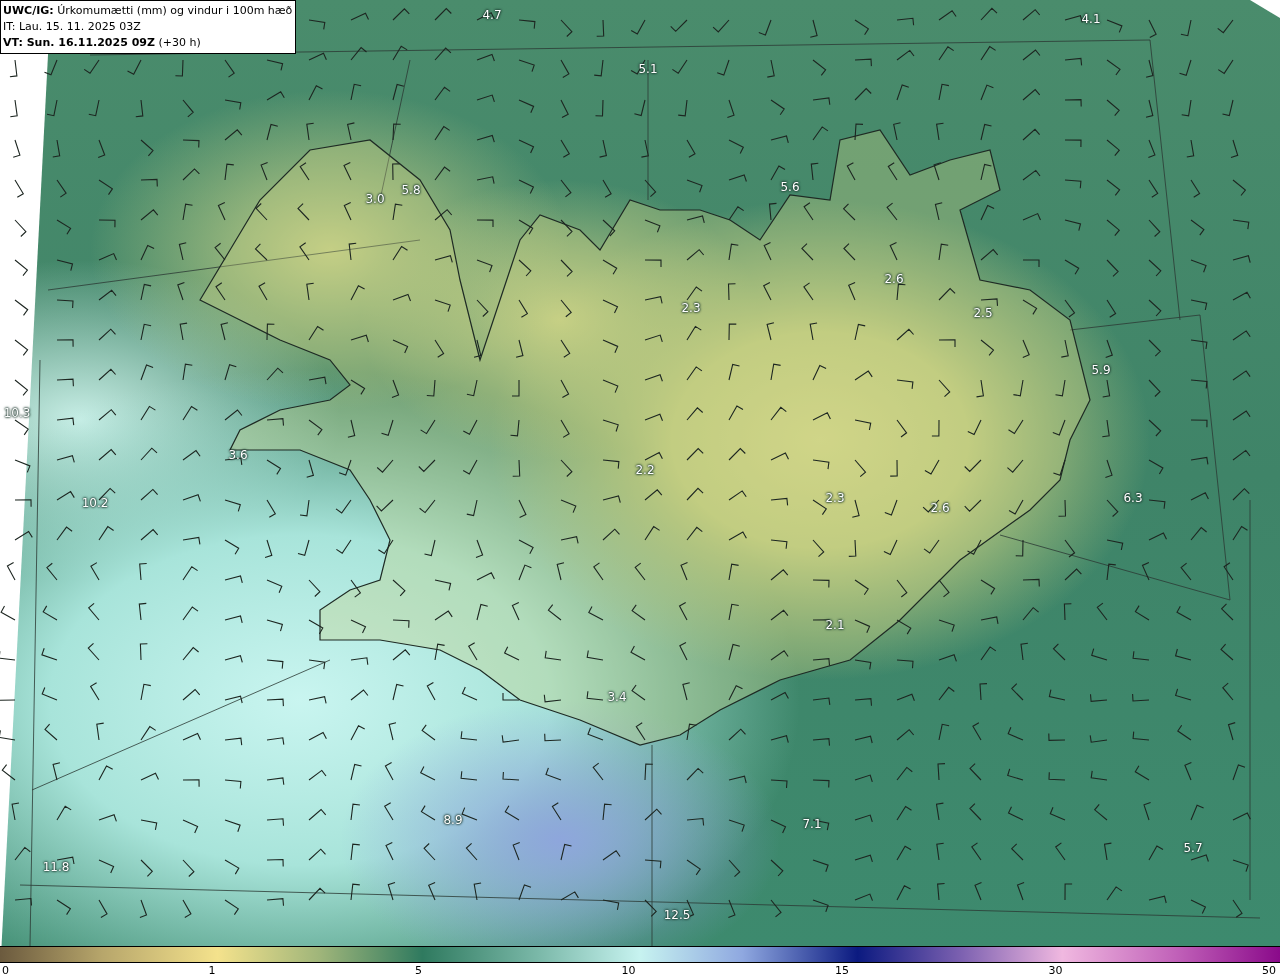  What do you see at coordinates (56, 867) in the screenshot?
I see `precipitation-value: 11.8` at bounding box center [56, 867].